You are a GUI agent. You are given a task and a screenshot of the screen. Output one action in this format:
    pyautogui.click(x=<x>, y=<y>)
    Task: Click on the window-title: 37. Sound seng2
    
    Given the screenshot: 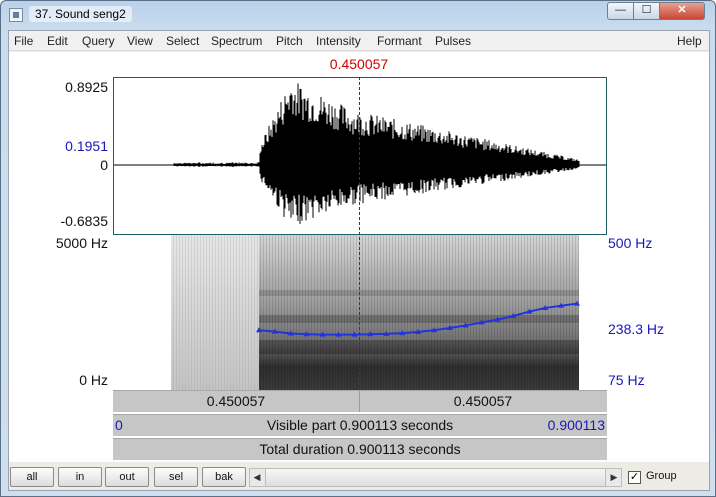 What is the action you would take?
    pyautogui.click(x=80, y=14)
    